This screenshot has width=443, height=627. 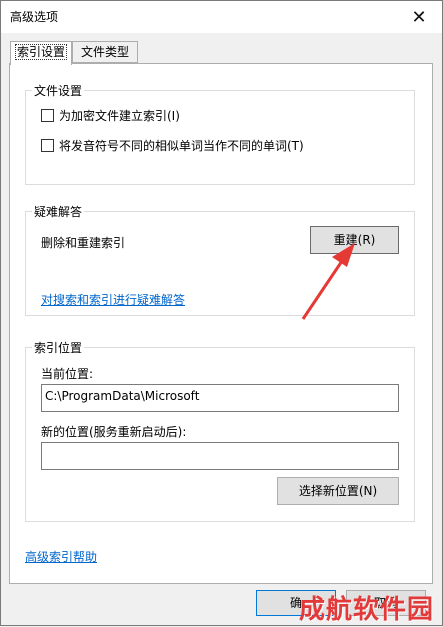 I want to click on tab-label: 索引设置, so click(x=40, y=52).